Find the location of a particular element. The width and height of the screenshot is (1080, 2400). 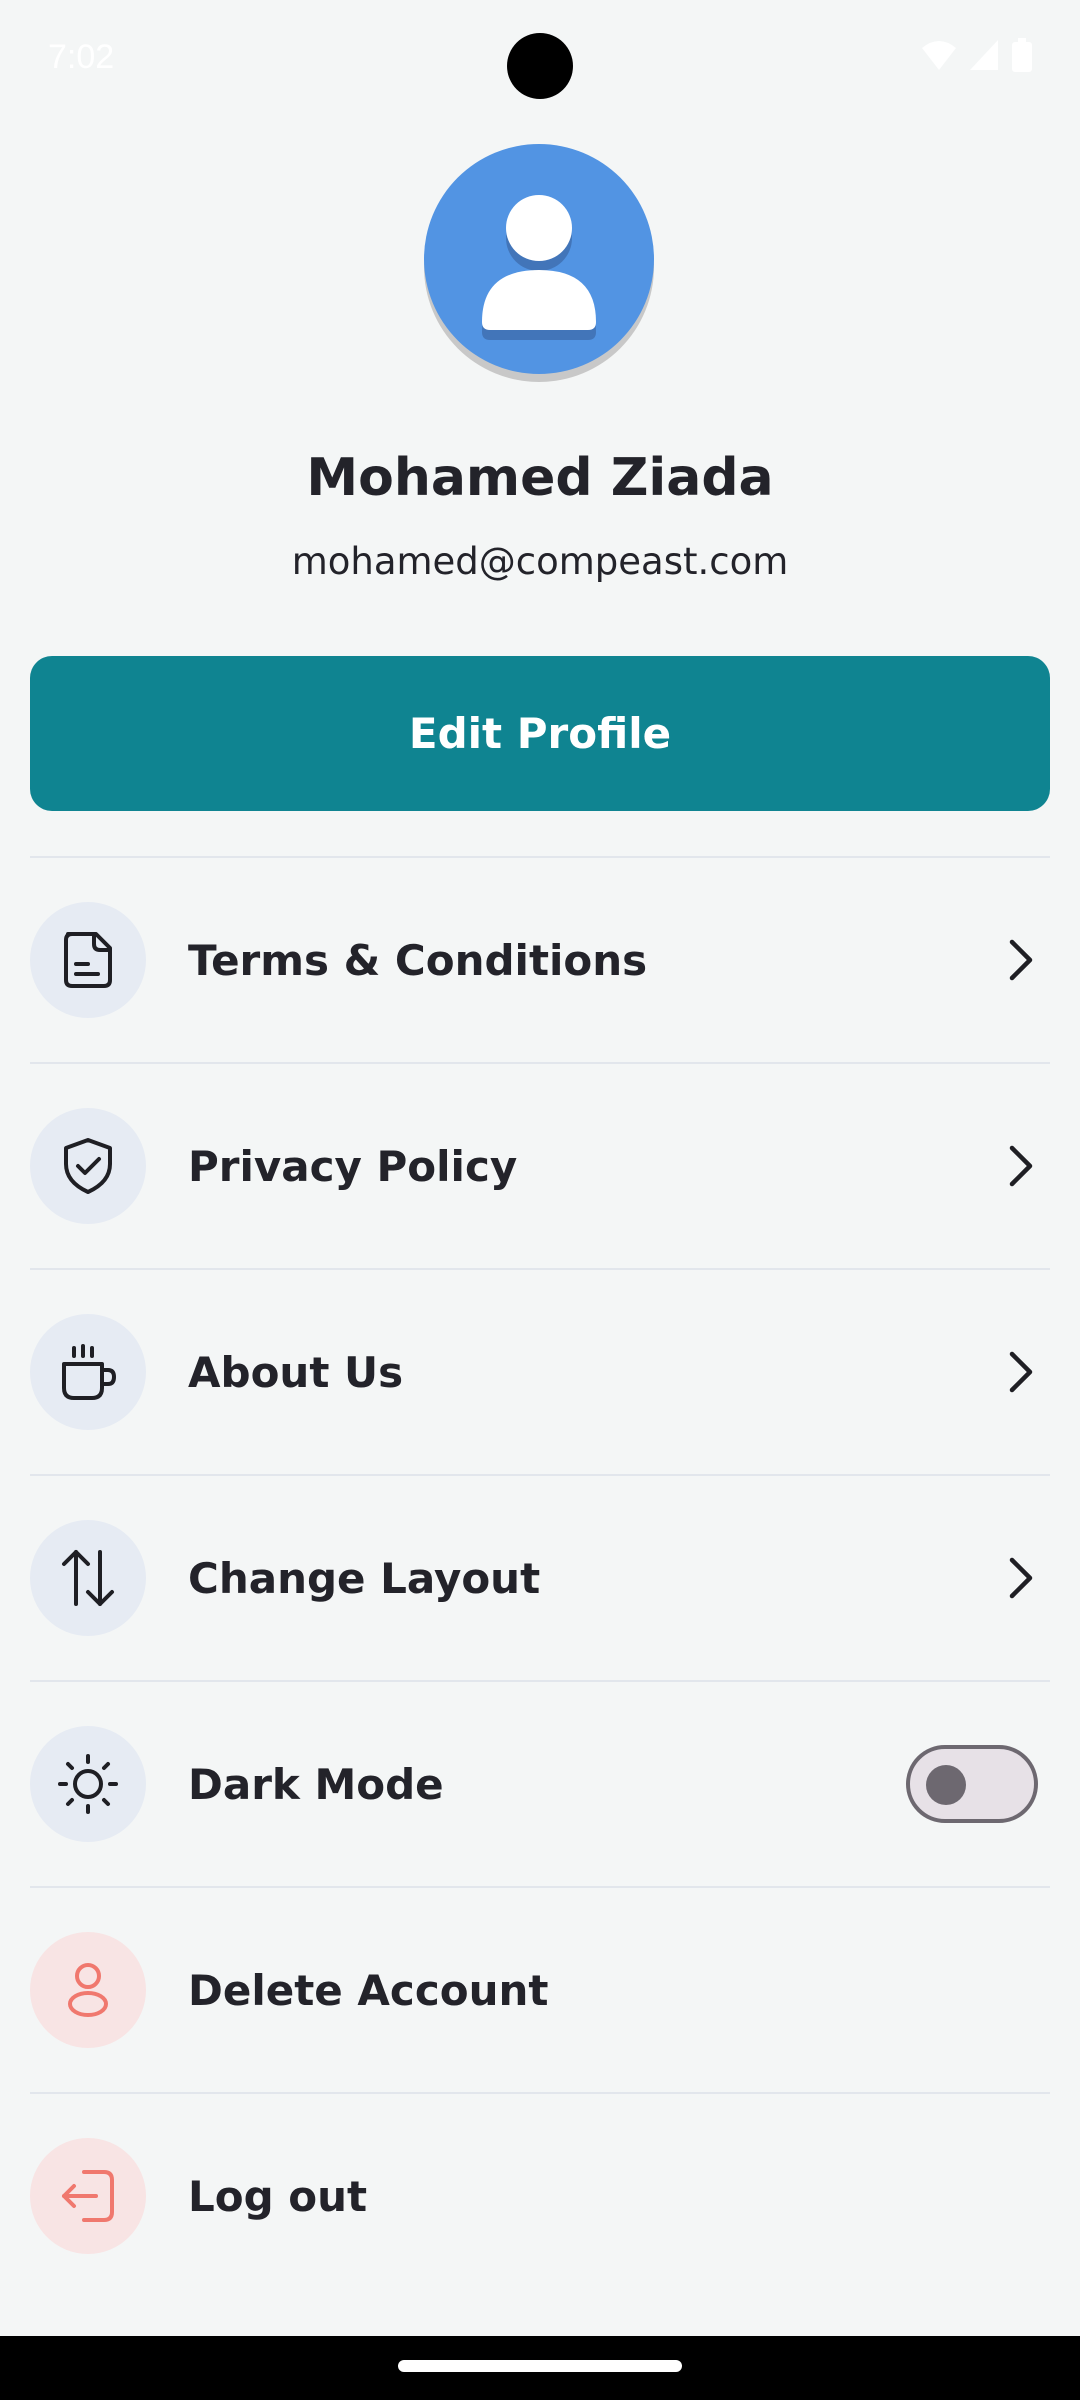

user-email: mohamed@compeast.com is located at coordinates (540, 561).